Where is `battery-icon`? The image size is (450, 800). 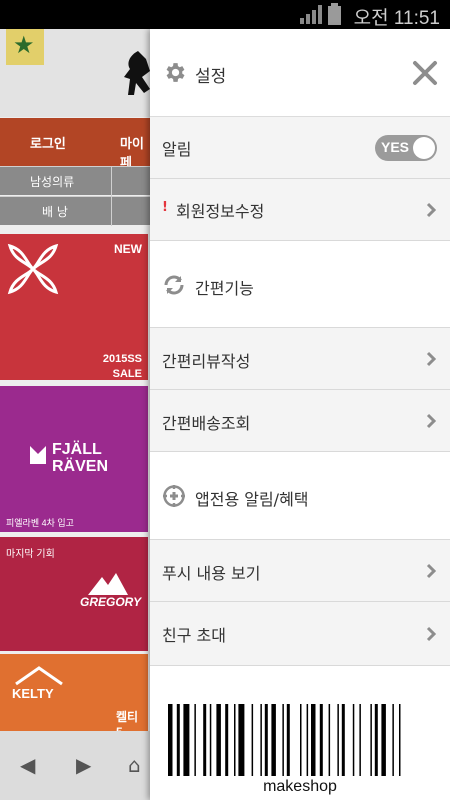
battery-icon is located at coordinates (334, 14).